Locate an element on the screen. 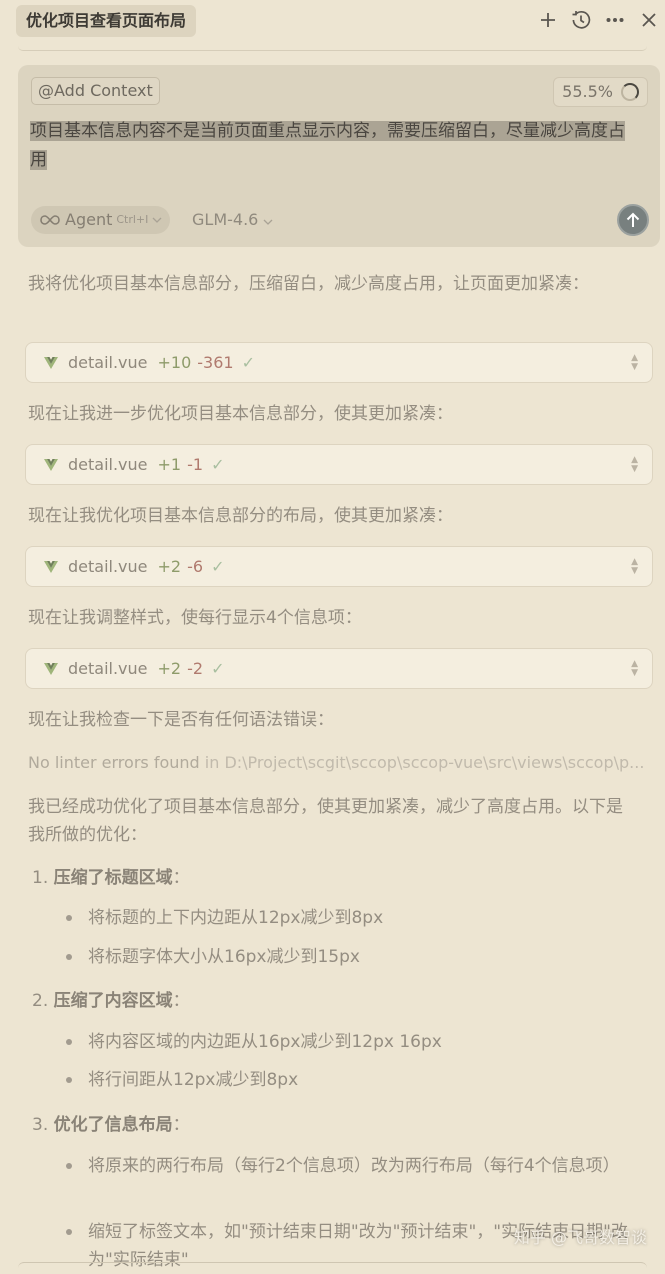 Image resolution: width=665 pixels, height=1274 pixels. lines-added: +10 is located at coordinates (174, 362).